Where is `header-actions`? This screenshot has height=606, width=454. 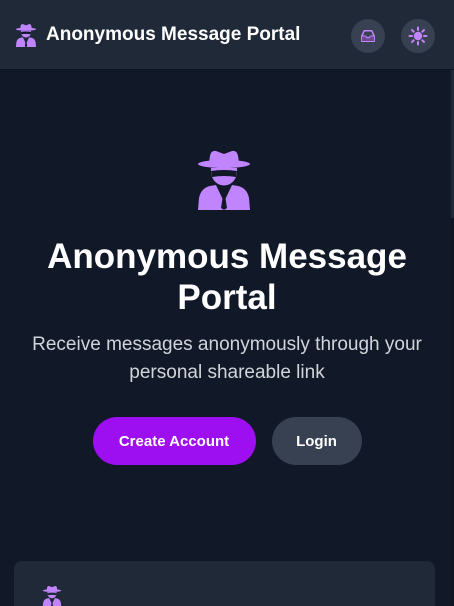 header-actions is located at coordinates (393, 36).